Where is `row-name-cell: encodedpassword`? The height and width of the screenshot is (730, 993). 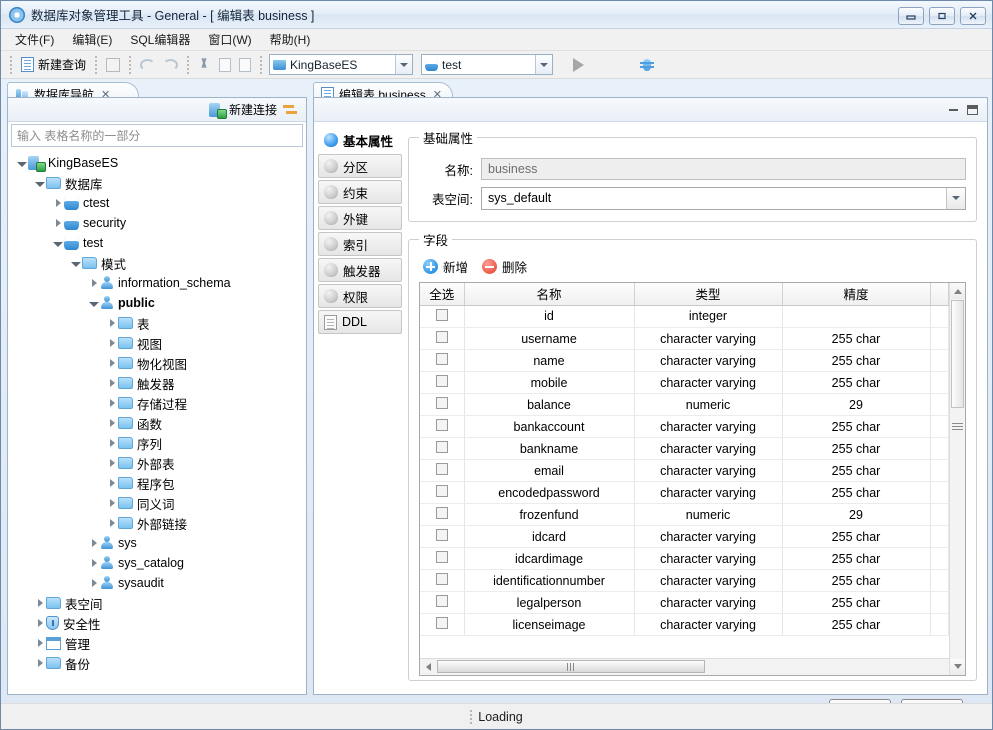 row-name-cell: encodedpassword is located at coordinates (549, 492).